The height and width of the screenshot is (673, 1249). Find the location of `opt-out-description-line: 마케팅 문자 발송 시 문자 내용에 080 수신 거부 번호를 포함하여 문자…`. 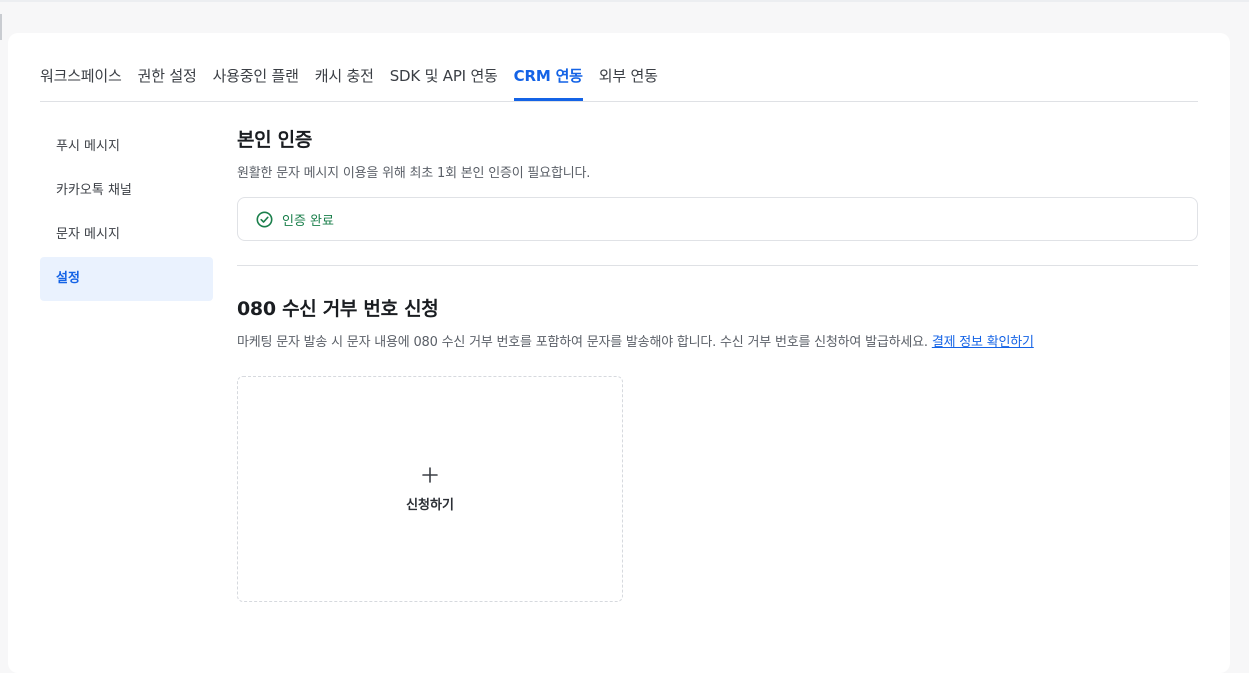

opt-out-description-line: 마케팅 문자 발송 시 문자 내용에 080 수신 거부 번호를 포함하여 문자… is located at coordinates (717, 340).